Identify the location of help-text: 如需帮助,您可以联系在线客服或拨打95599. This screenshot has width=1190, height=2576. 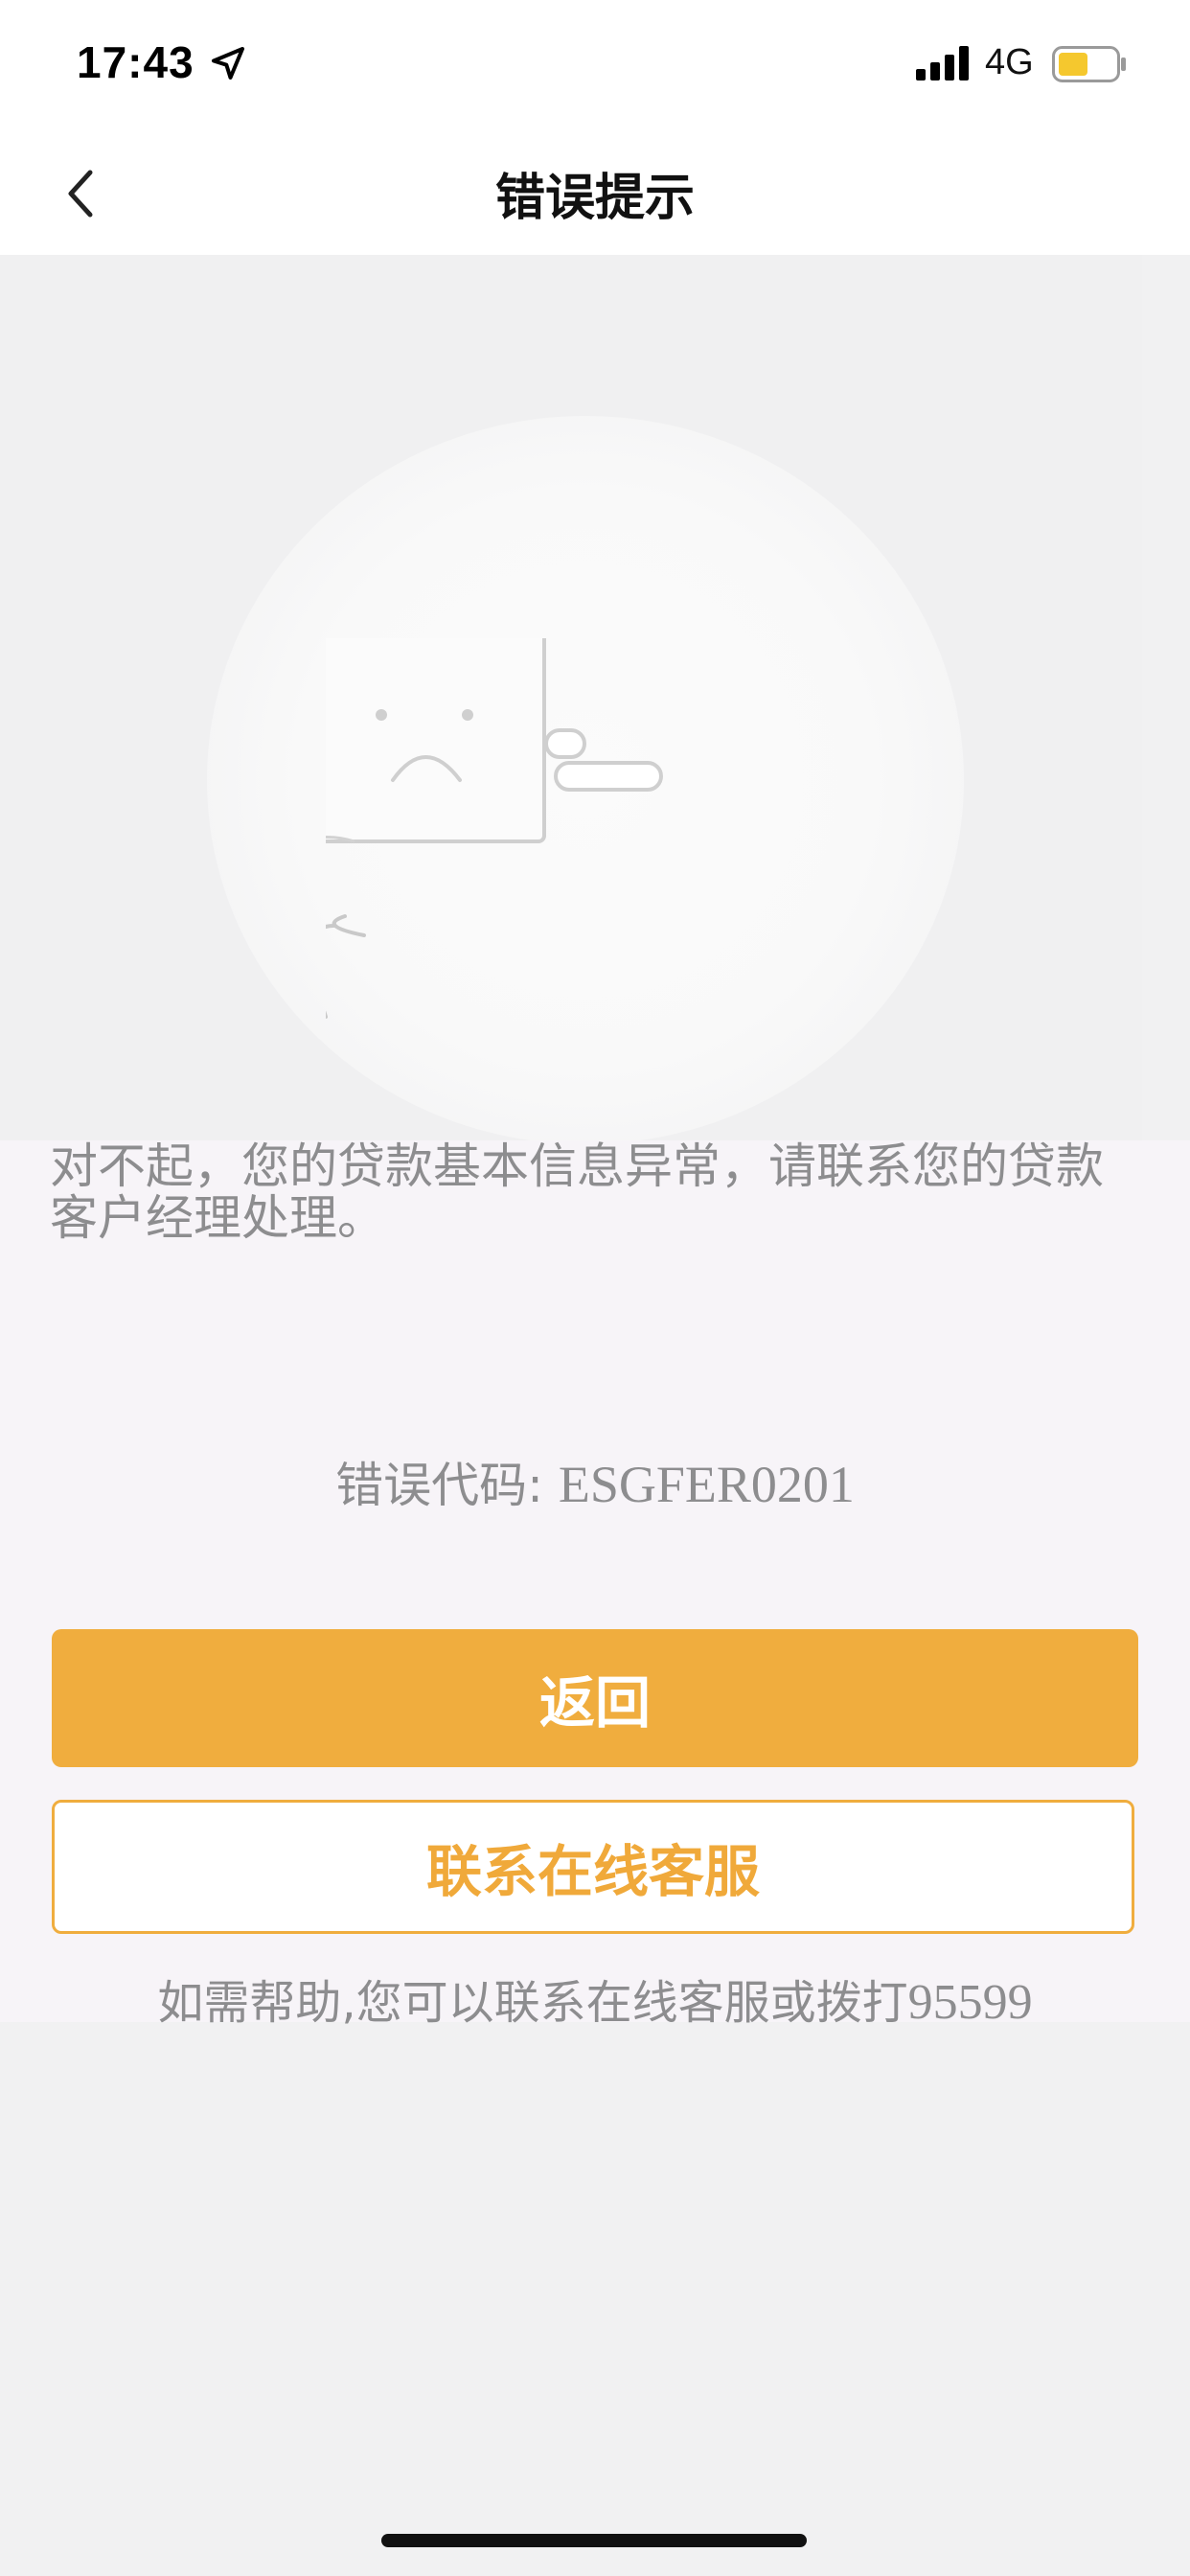
(595, 1998).